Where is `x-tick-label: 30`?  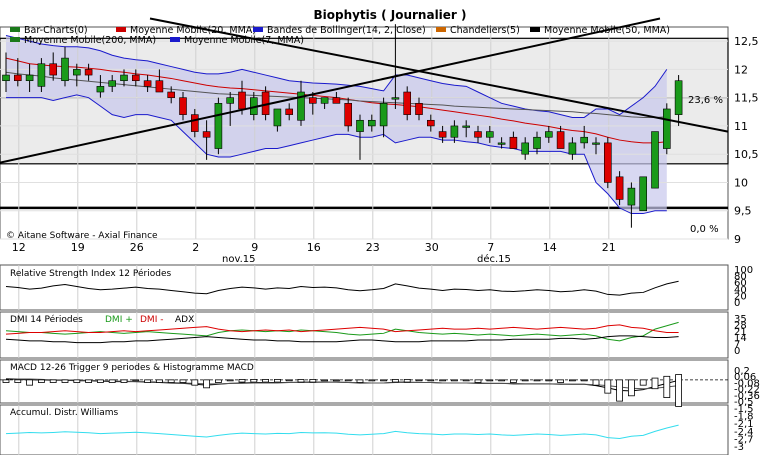 x-tick-label: 30 is located at coordinates (432, 247).